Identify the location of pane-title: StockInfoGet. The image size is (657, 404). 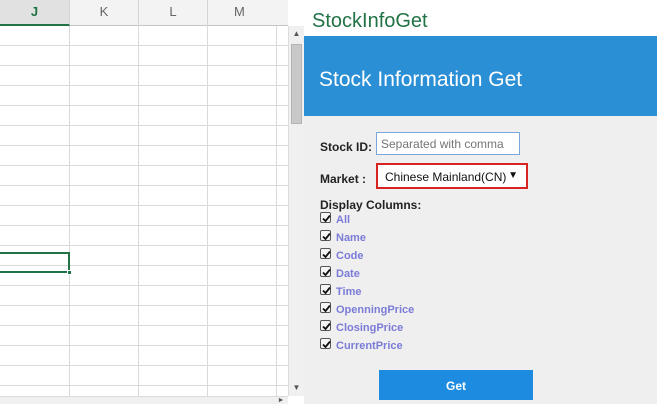
(370, 21).